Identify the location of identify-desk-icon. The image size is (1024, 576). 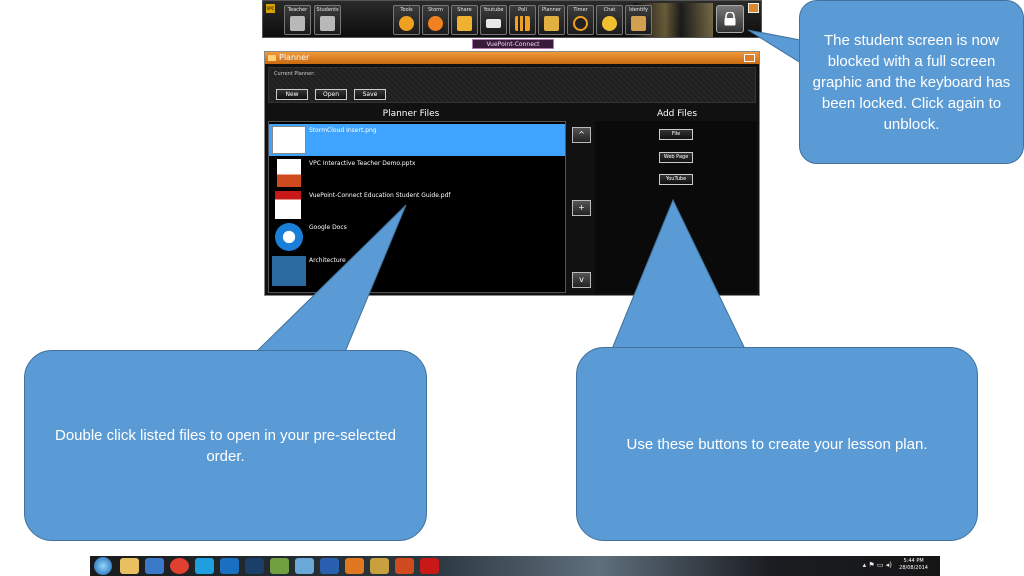
(638, 23).